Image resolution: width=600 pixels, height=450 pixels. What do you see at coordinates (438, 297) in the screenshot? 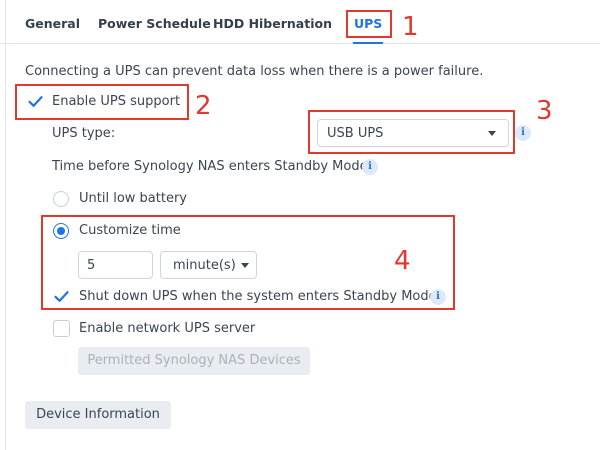
I see `shutdown-info-icon: i` at bounding box center [438, 297].